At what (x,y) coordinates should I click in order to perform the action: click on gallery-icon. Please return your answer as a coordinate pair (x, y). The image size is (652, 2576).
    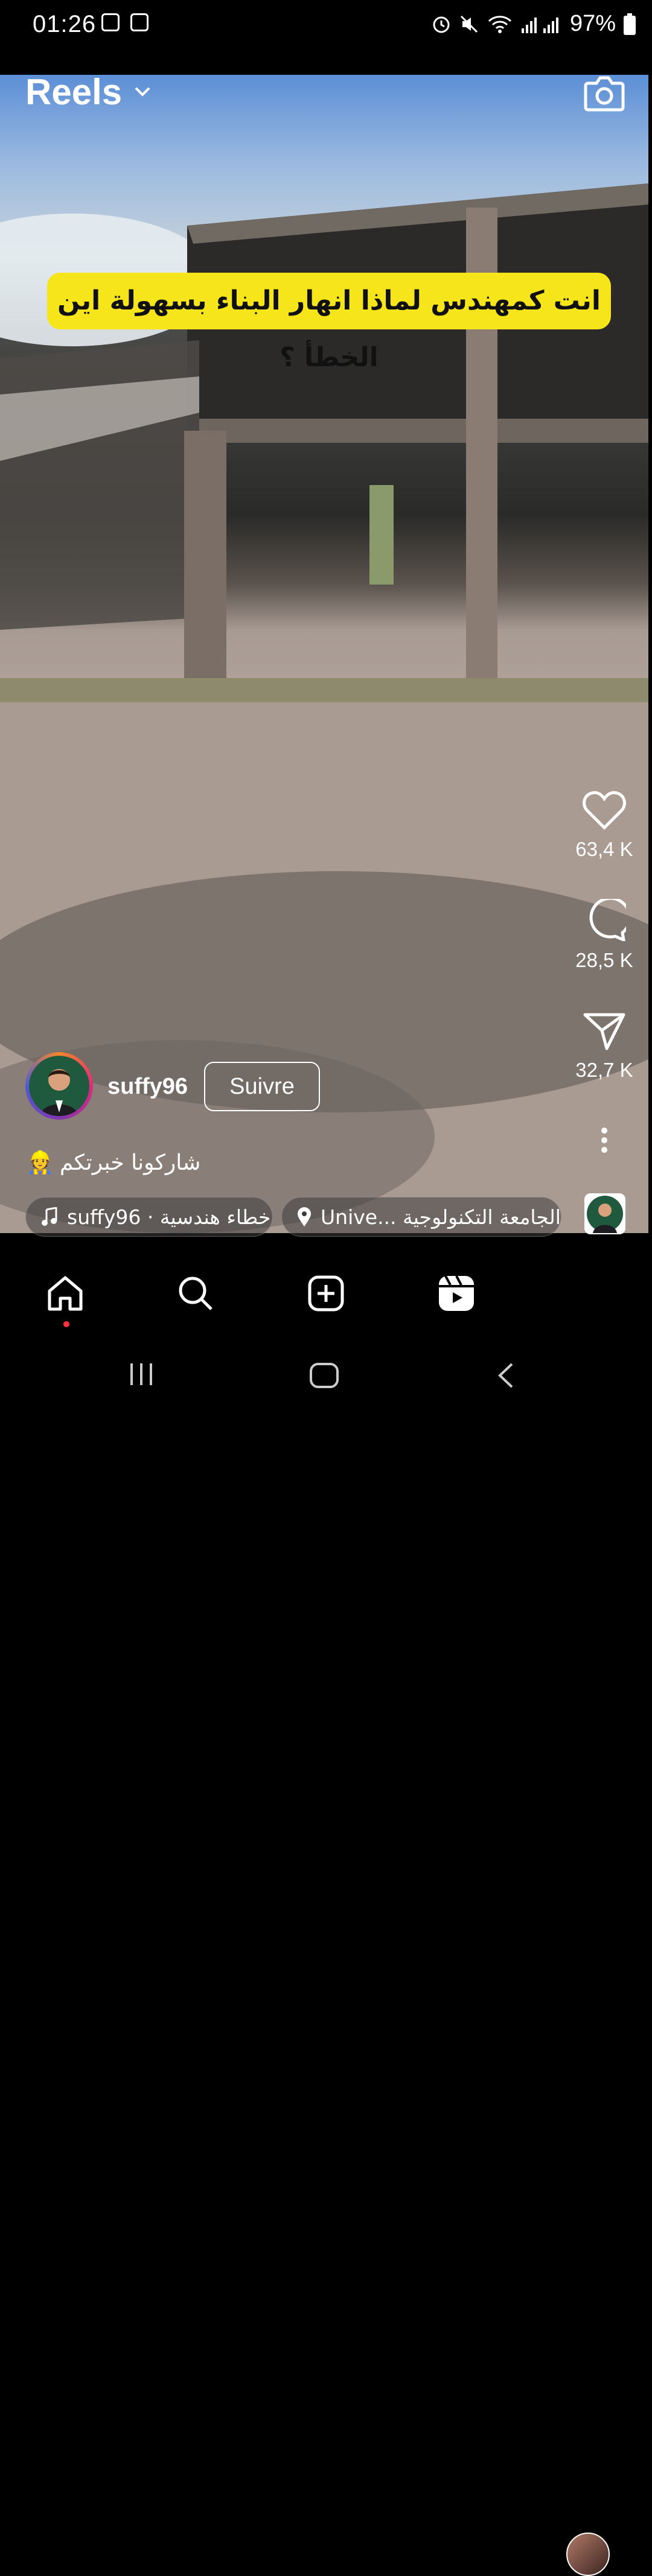
    Looking at the image, I should click on (139, 22).